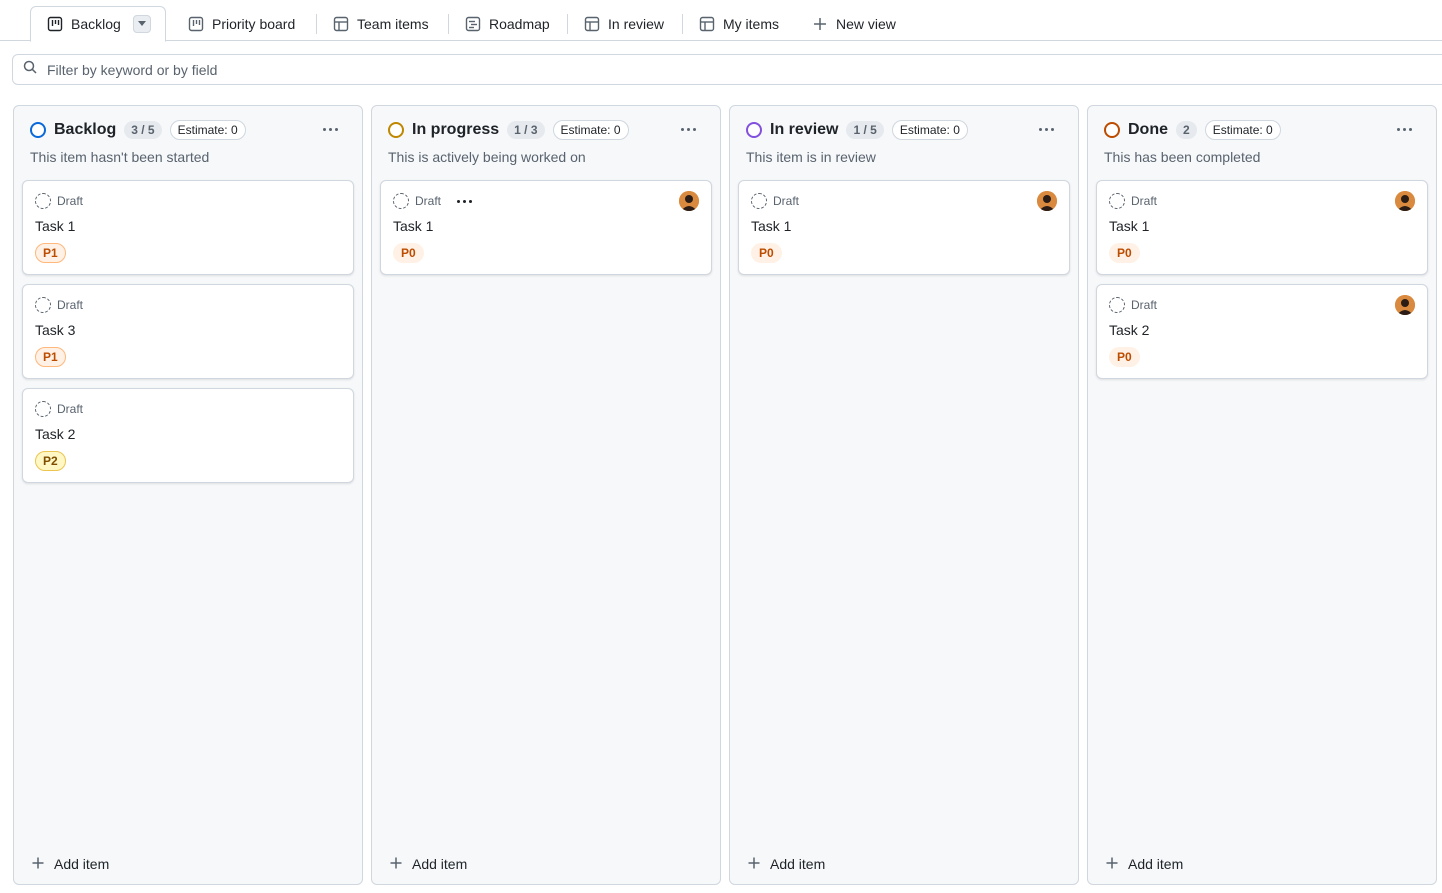  I want to click on tab-team-items: Team items, so click(381, 23).